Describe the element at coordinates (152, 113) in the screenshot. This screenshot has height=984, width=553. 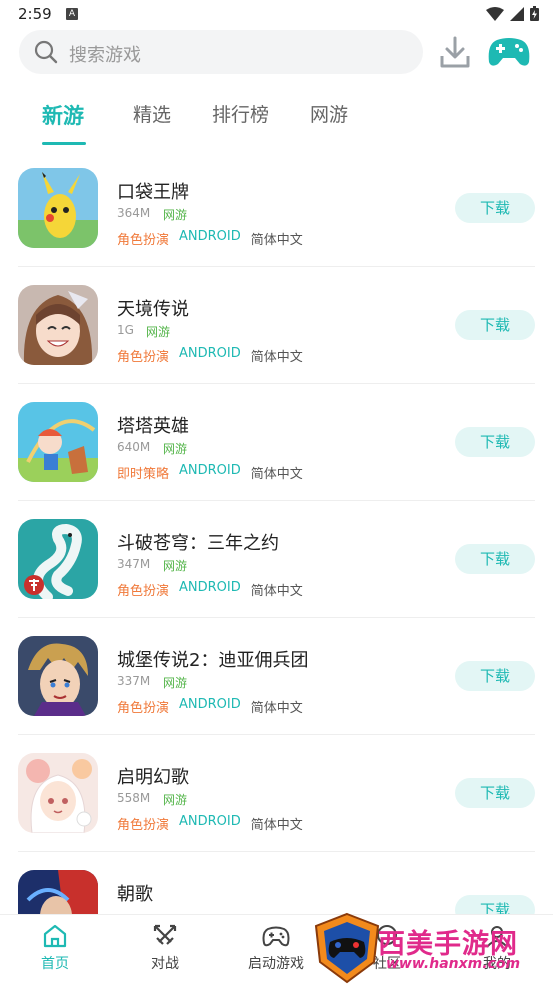
I see `tab-featured: 精选` at that location.